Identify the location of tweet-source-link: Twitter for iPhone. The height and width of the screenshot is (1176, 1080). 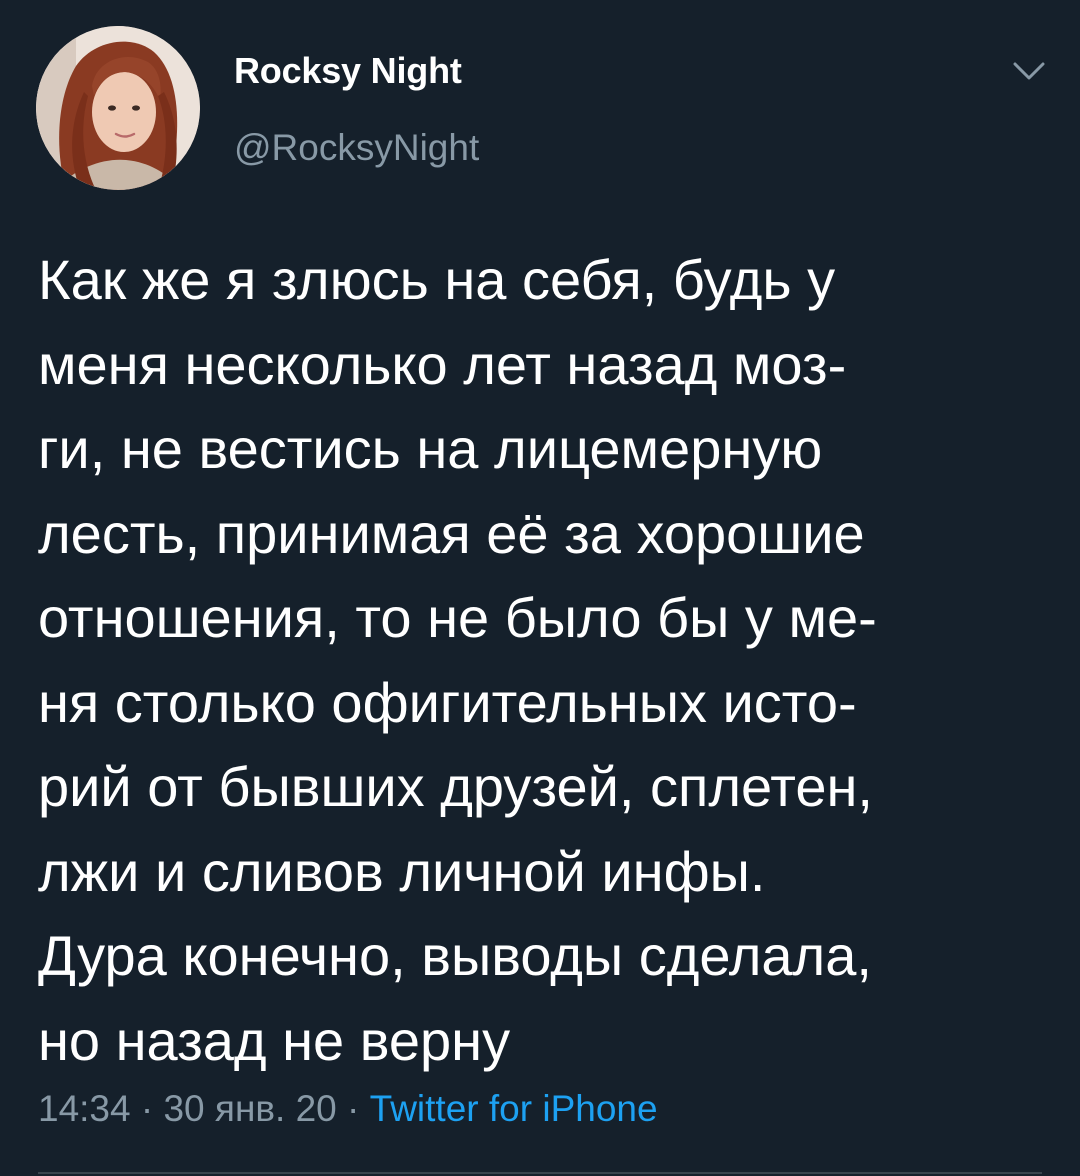
(514, 1108).